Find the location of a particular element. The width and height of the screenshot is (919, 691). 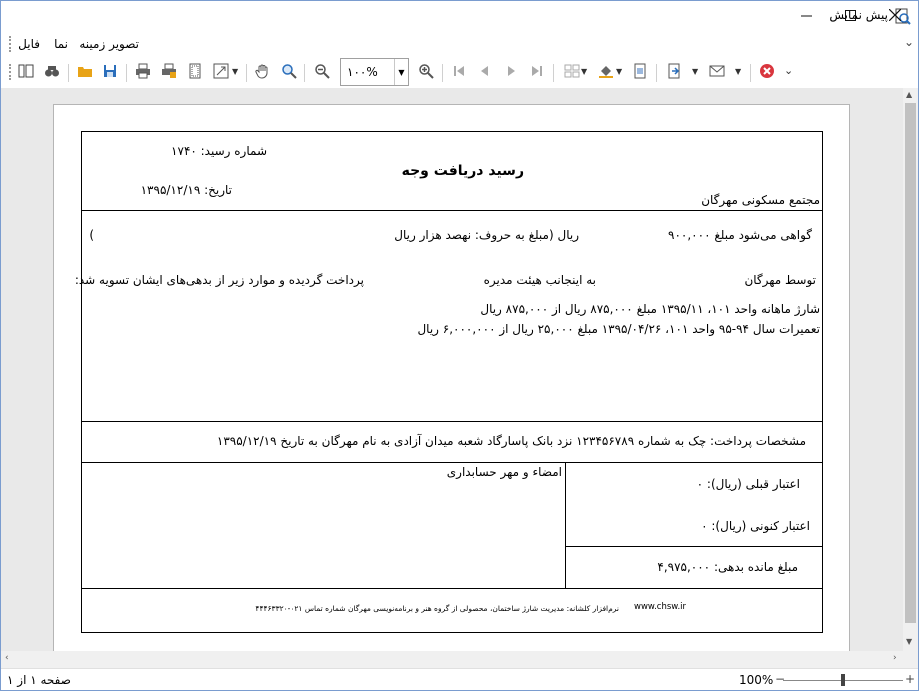

menu-file: فایل is located at coordinates (29, 44).